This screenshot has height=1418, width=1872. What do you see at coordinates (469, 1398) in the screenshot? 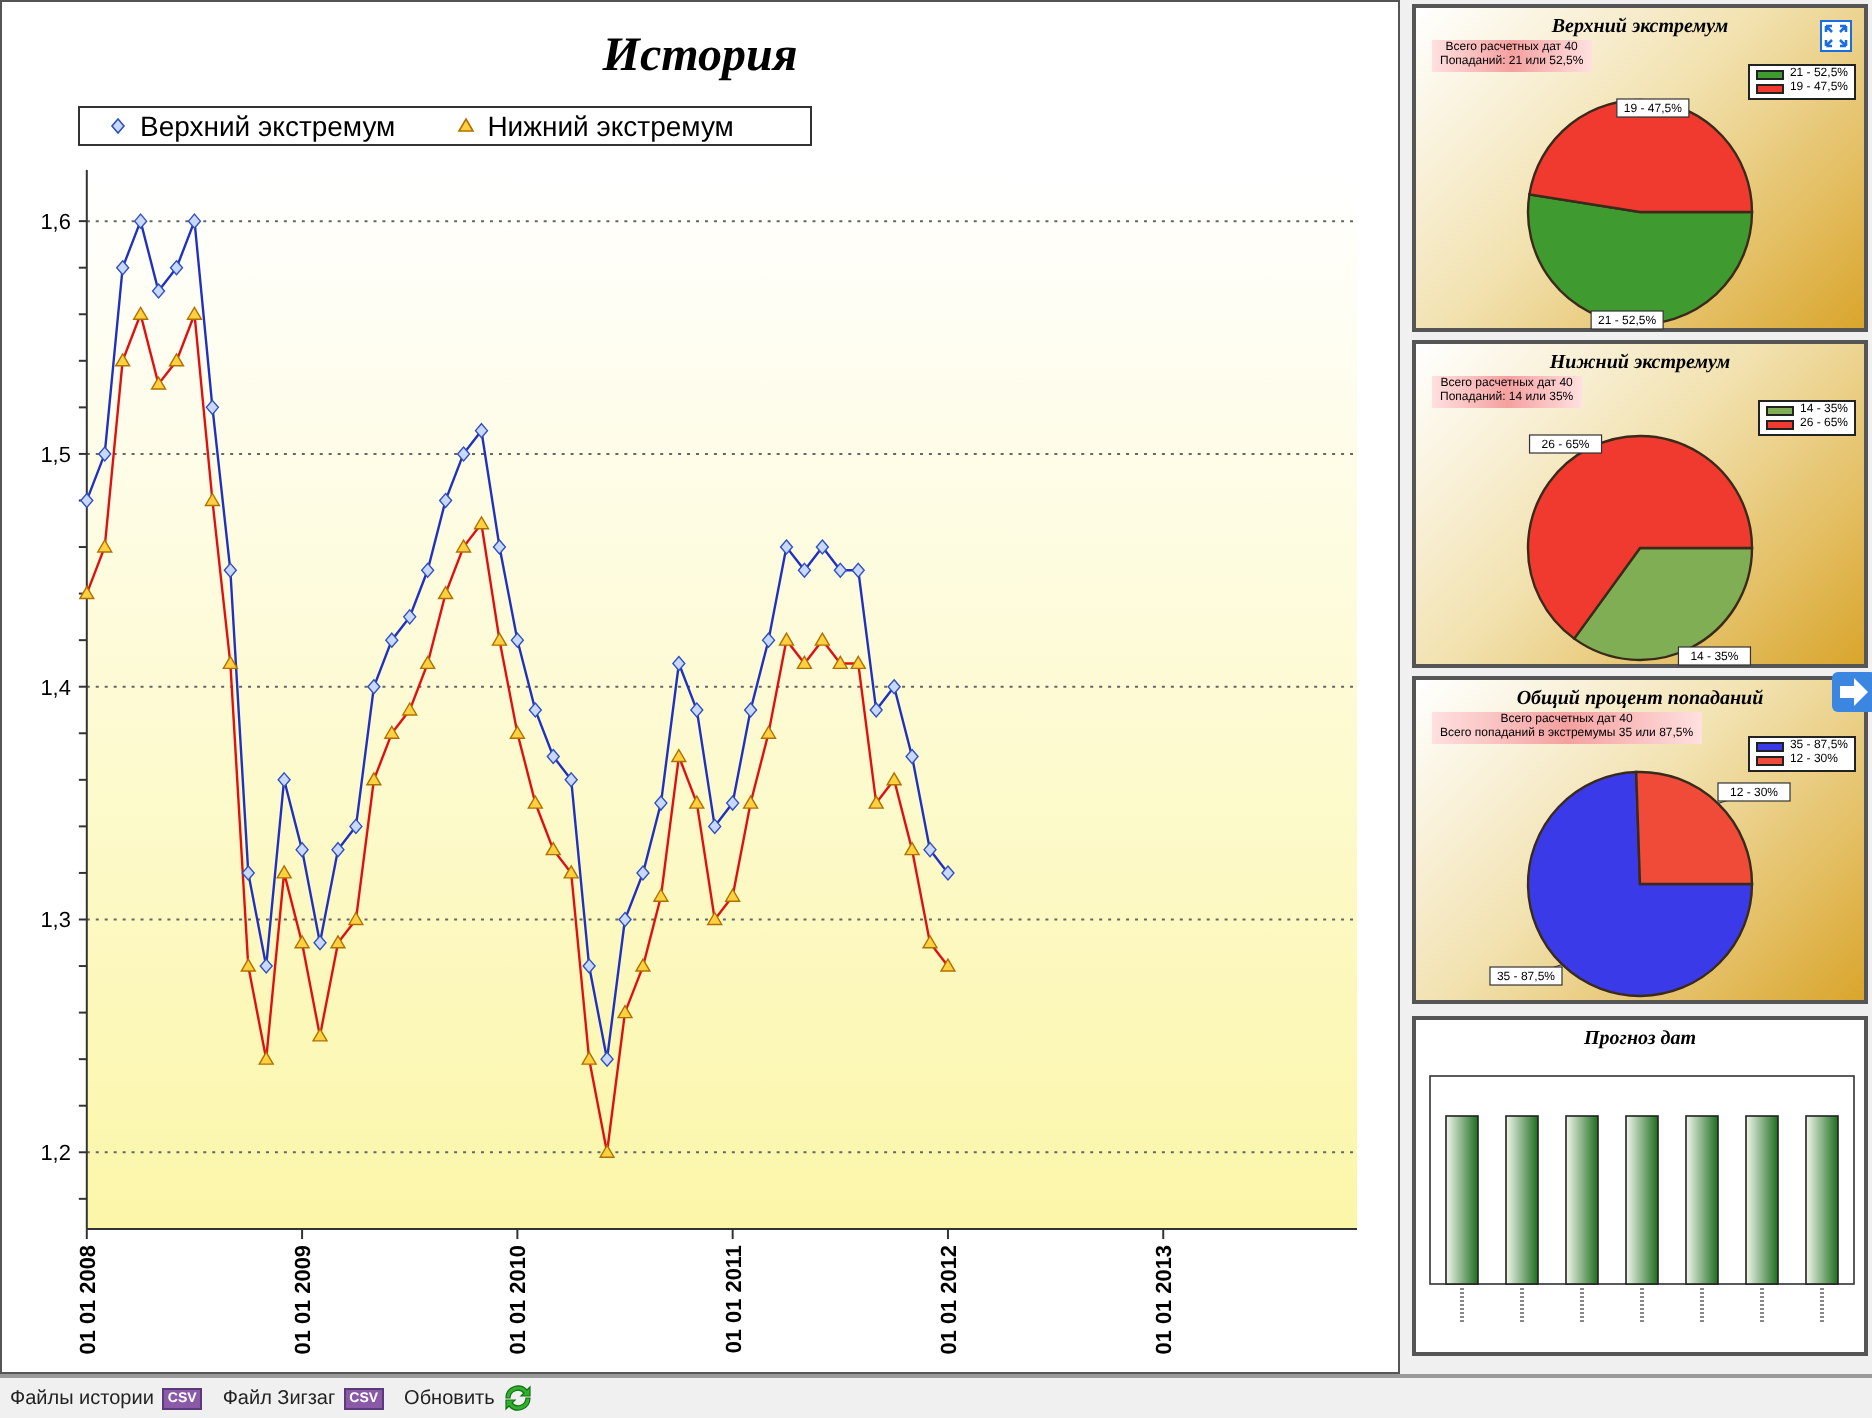
I see `toolbar-button: Обновить` at bounding box center [469, 1398].